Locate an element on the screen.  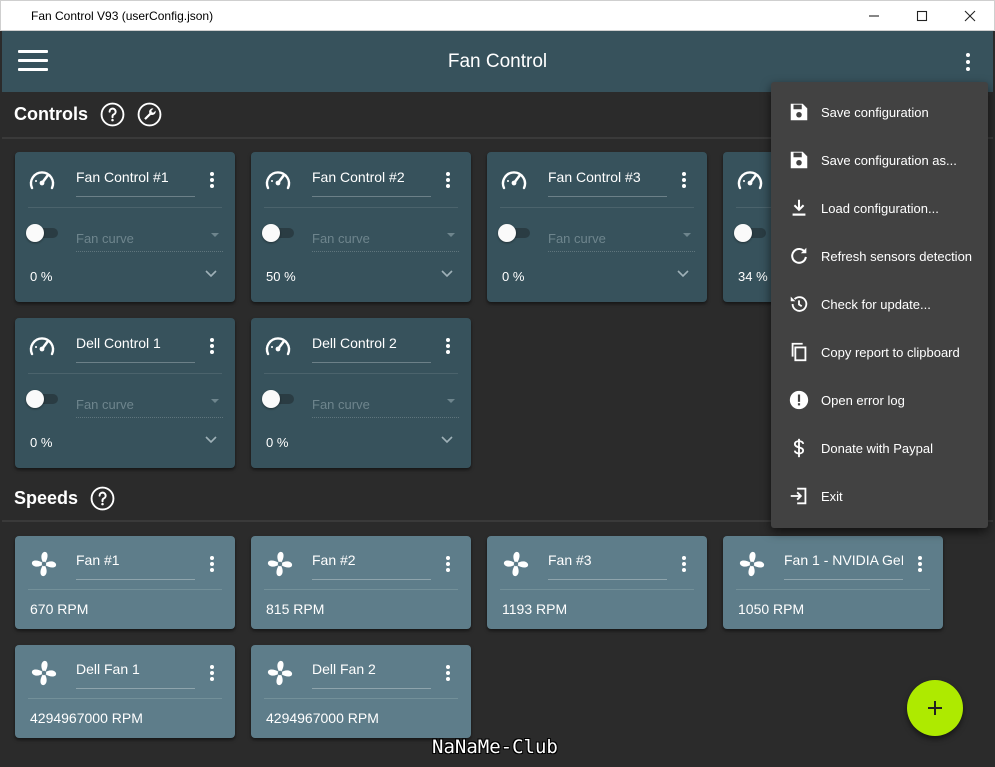
menu-item: Save configuration is located at coordinates (879, 112).